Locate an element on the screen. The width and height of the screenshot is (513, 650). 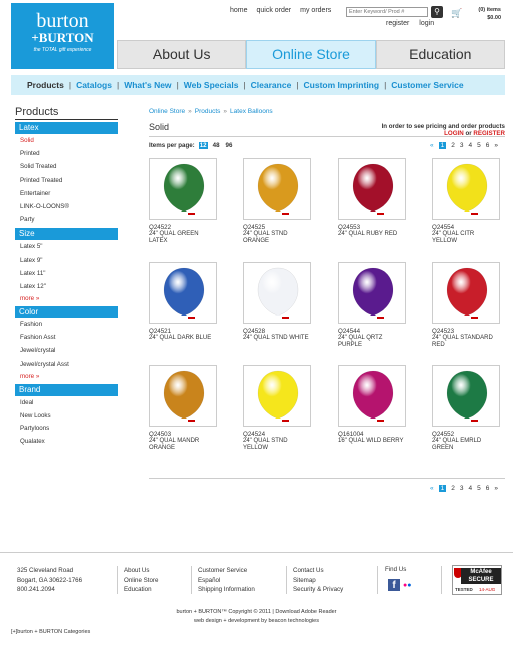
product-name: 24" QUAL QRTZ PURPLE is located at coordinates (372, 342).